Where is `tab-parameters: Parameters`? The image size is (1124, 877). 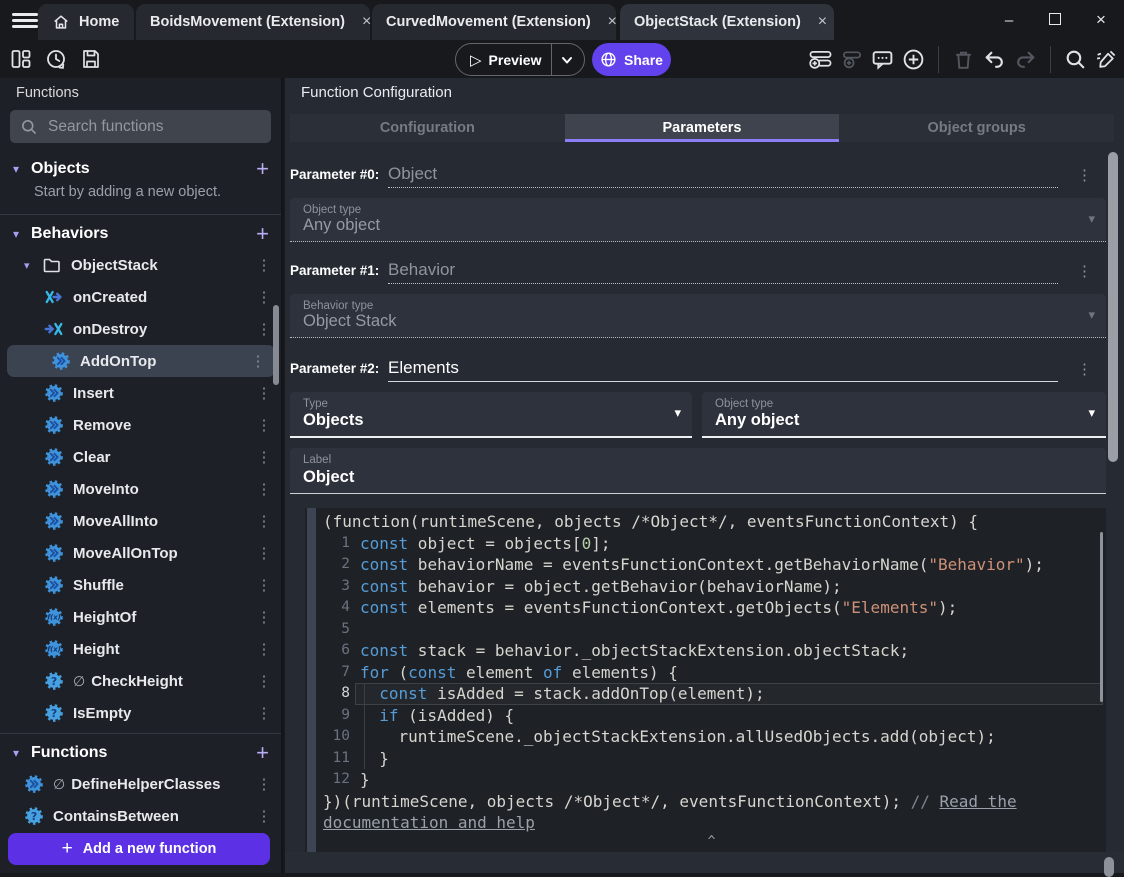
tab-parameters: Parameters is located at coordinates (702, 128).